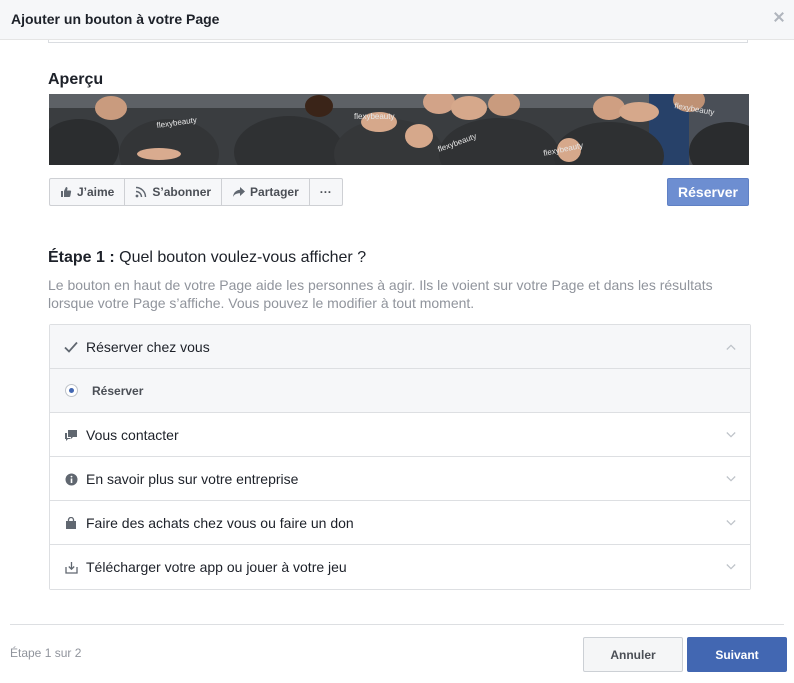 This screenshot has height=683, width=794. I want to click on follow-label: S’abonner, so click(182, 192).